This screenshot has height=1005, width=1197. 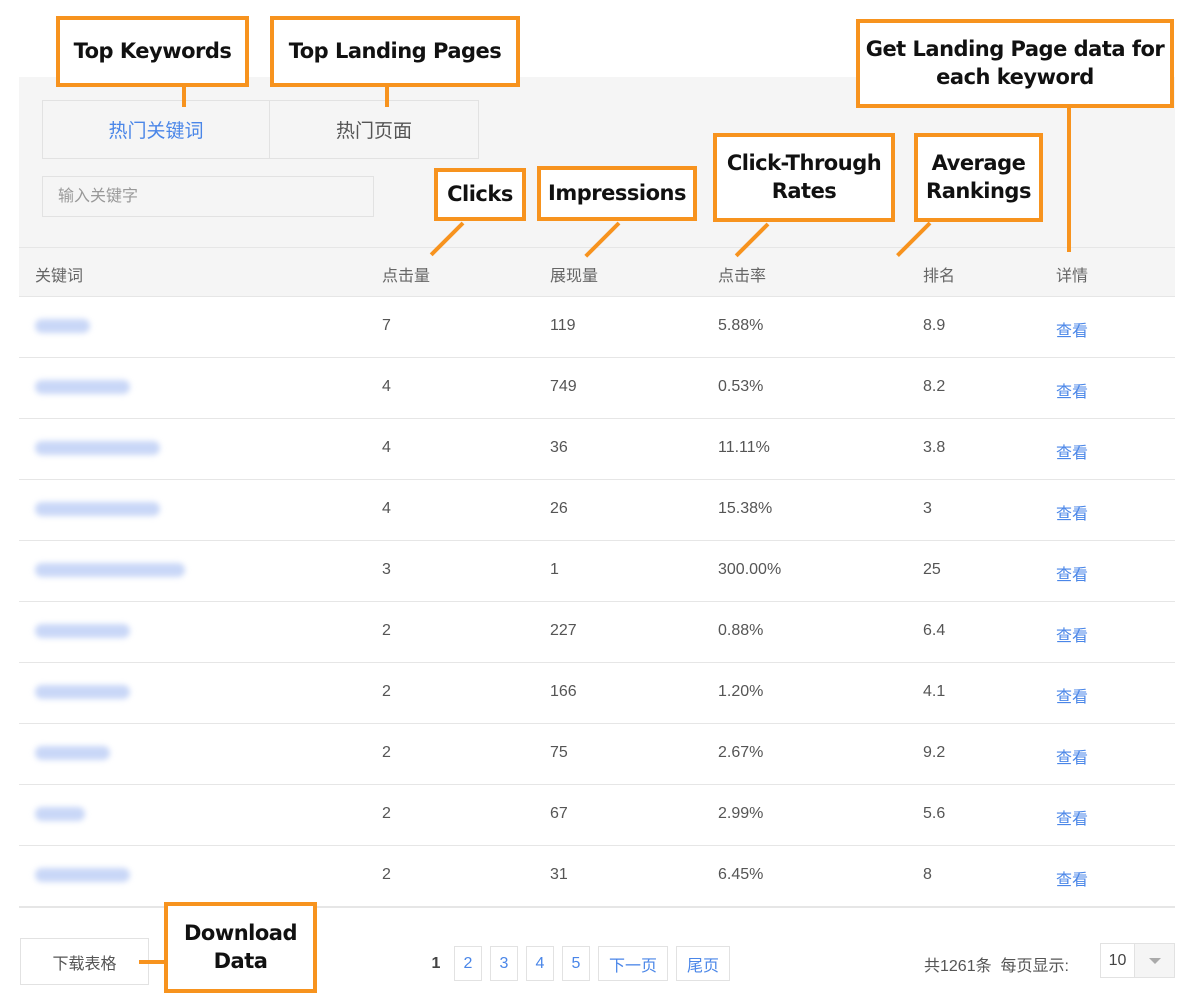 I want to click on keyword-search-input, so click(x=208, y=196).